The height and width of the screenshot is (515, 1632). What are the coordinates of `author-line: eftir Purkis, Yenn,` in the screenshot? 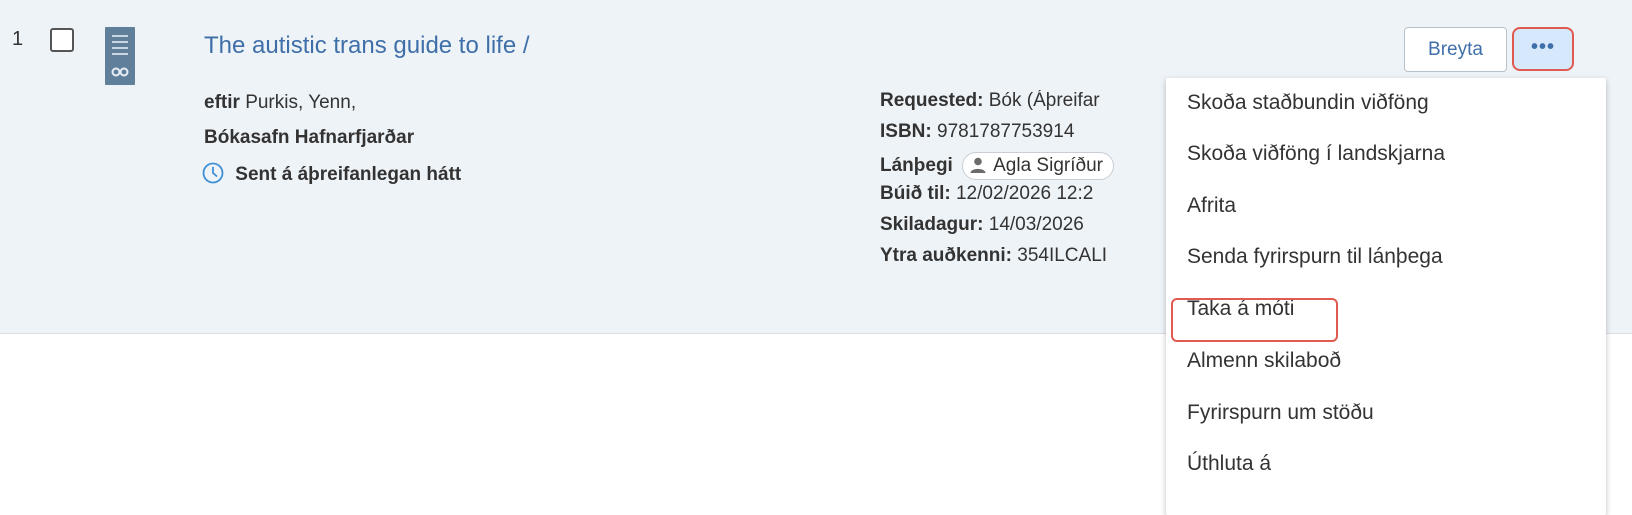 It's located at (280, 103).